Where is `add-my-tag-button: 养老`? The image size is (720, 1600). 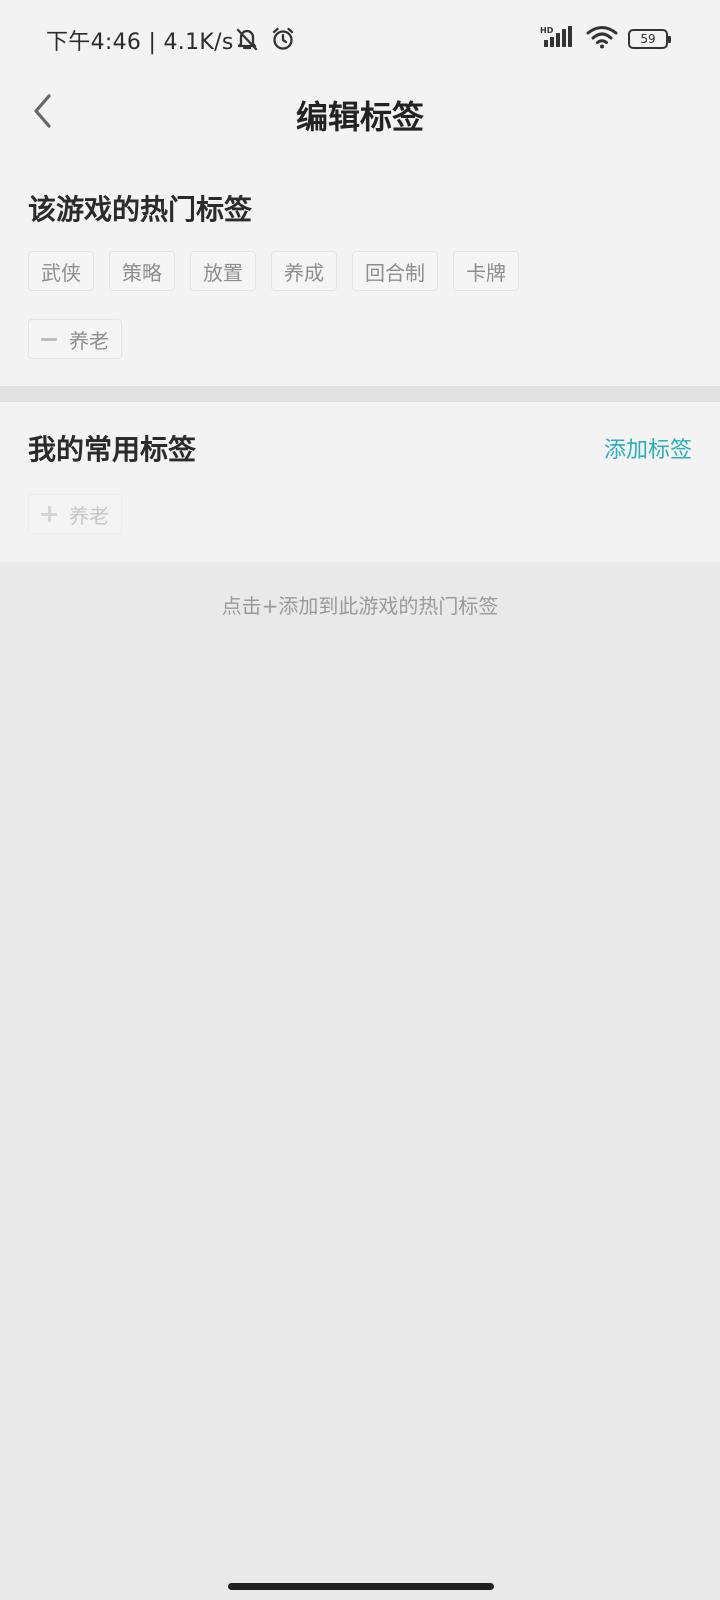
add-my-tag-button: 养老 is located at coordinates (75, 514).